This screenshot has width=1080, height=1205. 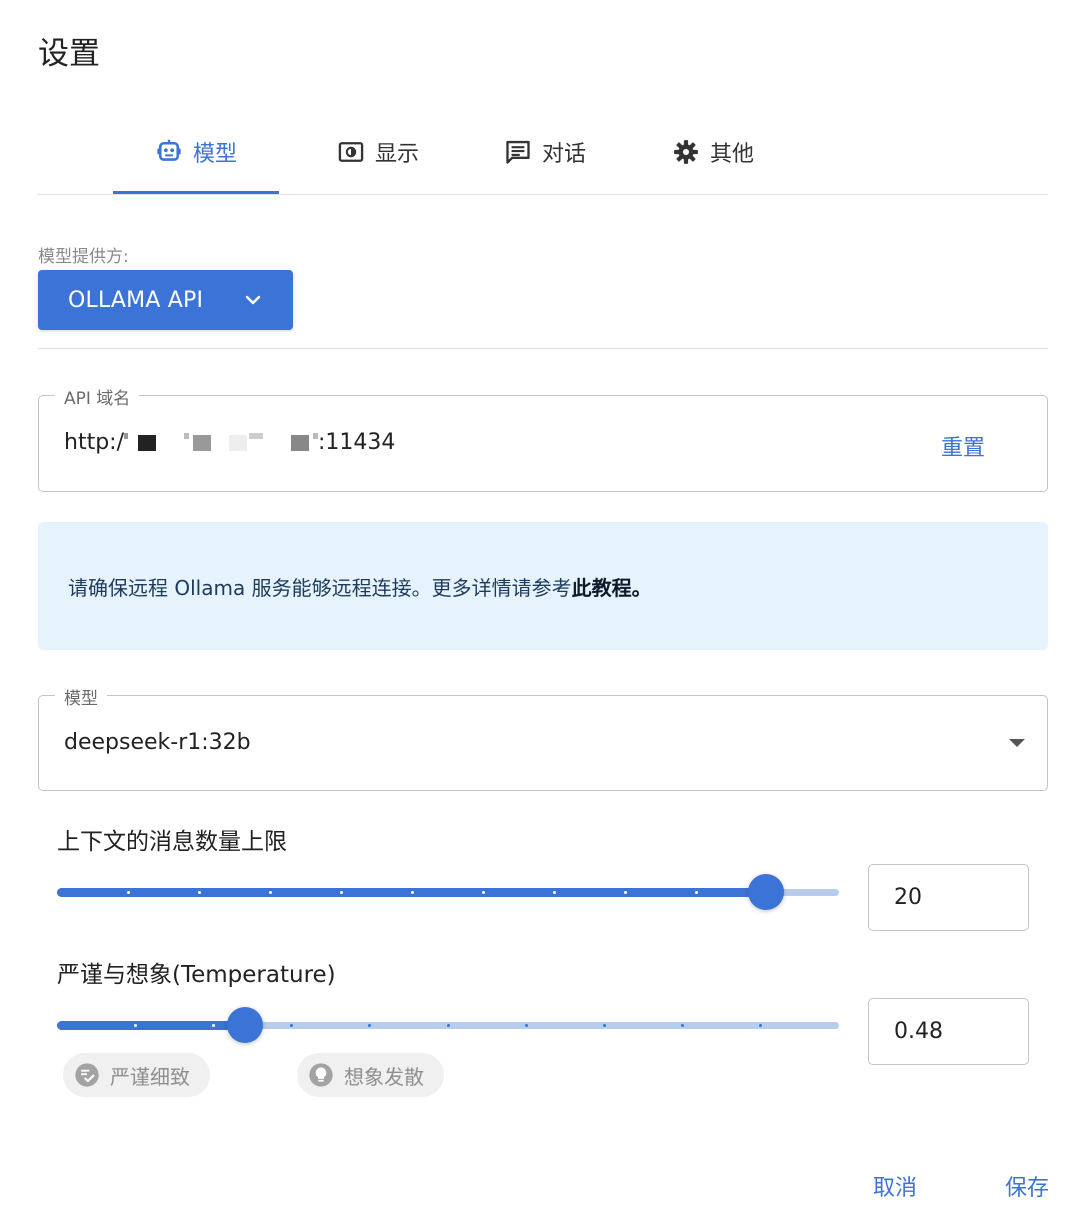 What do you see at coordinates (172, 842) in the screenshot?
I see `context-limit-label: 上下文的消息数量上限` at bounding box center [172, 842].